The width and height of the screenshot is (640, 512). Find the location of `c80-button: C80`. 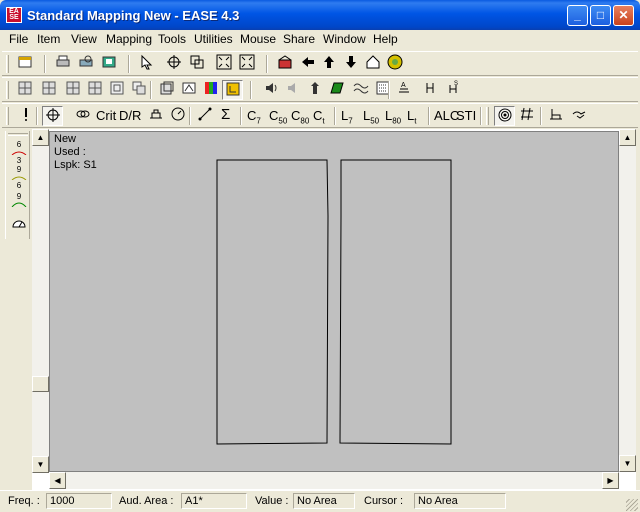

c80-button: C80 is located at coordinates (300, 117).